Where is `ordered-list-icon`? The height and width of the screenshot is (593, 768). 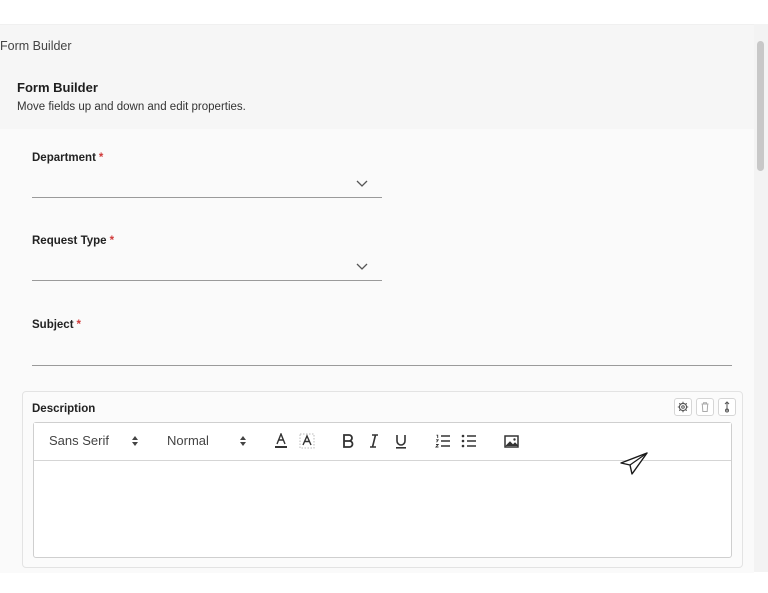
ordered-list-icon is located at coordinates (442, 441).